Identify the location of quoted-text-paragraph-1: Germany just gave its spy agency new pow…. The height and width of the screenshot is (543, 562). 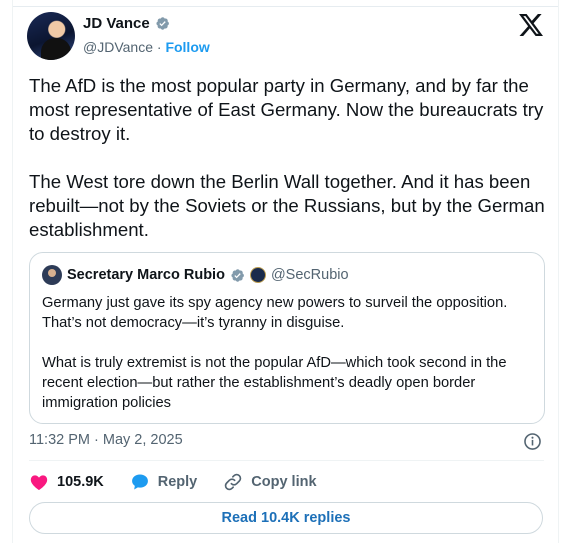
(275, 313).